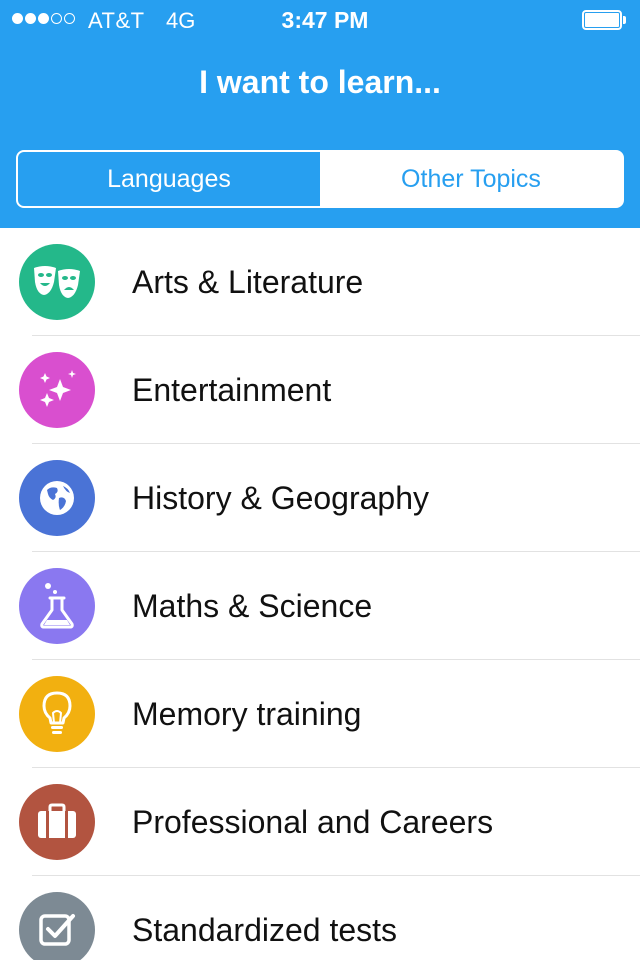 The image size is (640, 960). I want to click on list-item-standardized-tests: Standardized tests, so click(320, 918).